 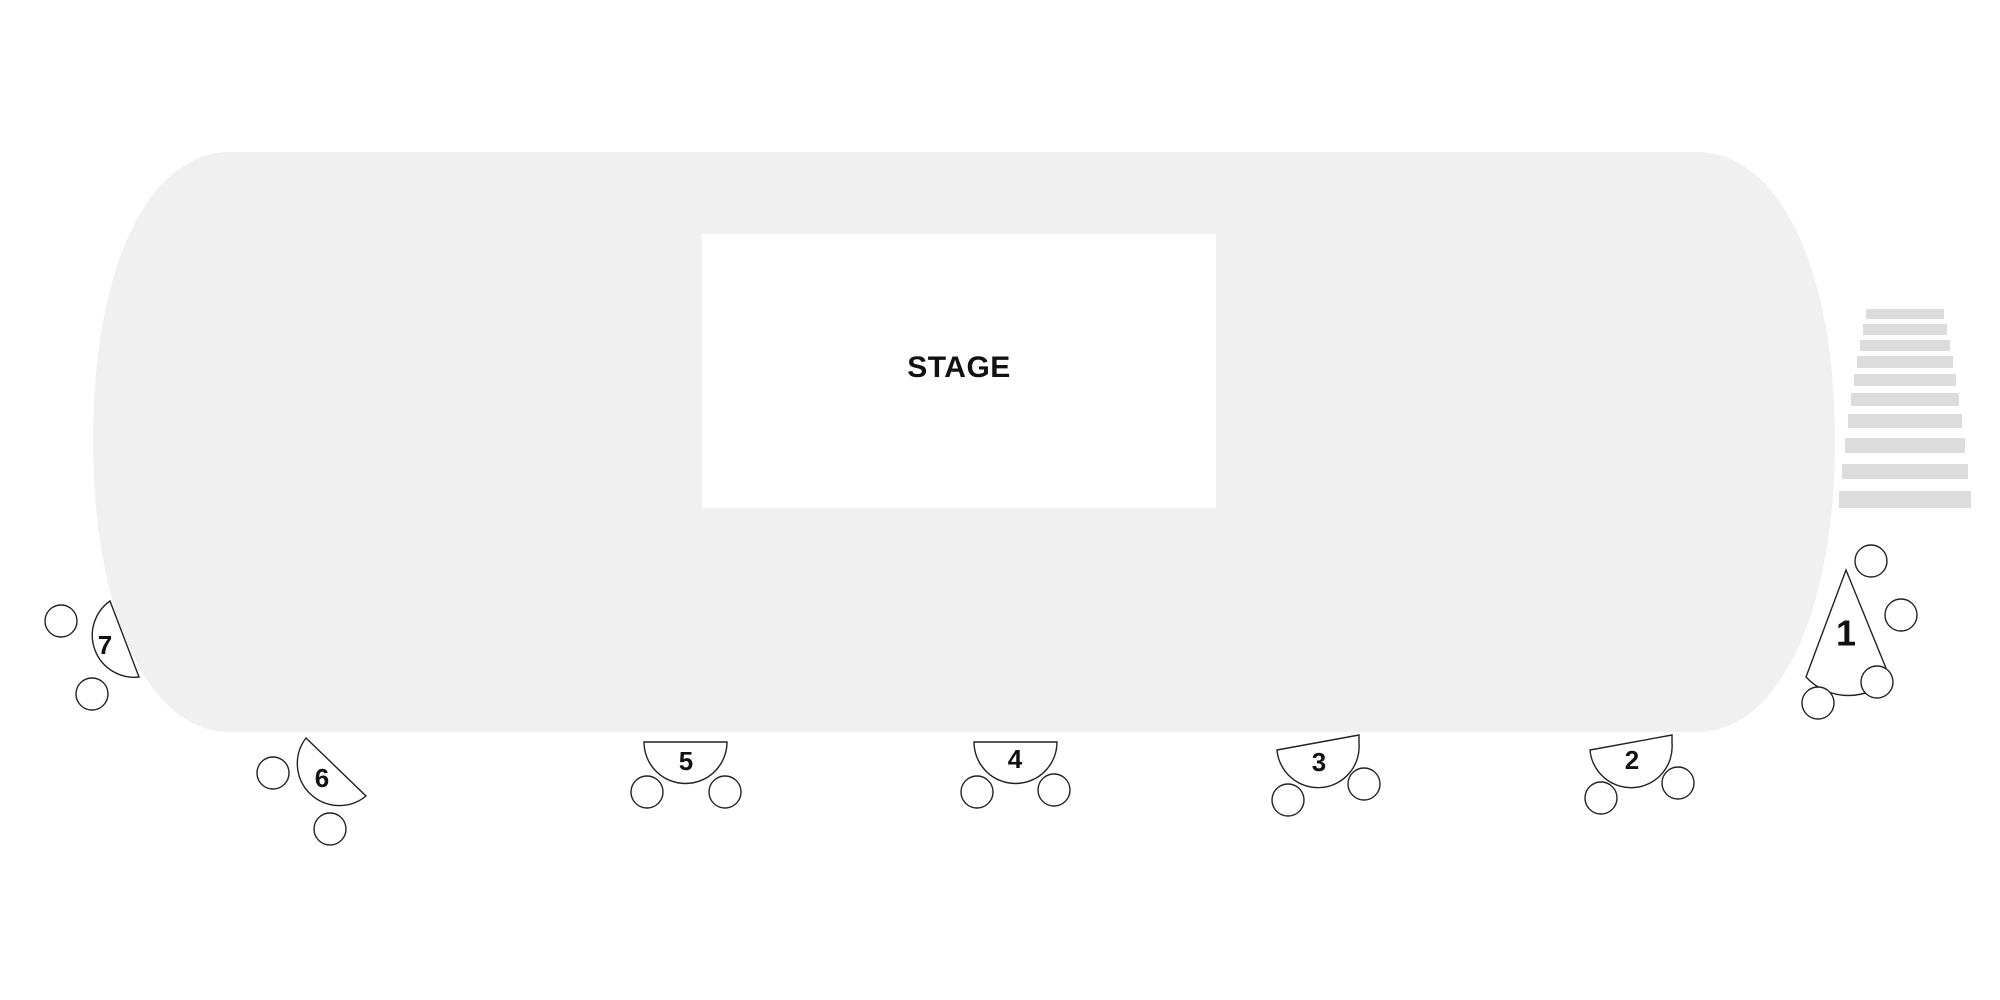 What do you see at coordinates (332, 771) in the screenshot?
I see `table-top` at bounding box center [332, 771].